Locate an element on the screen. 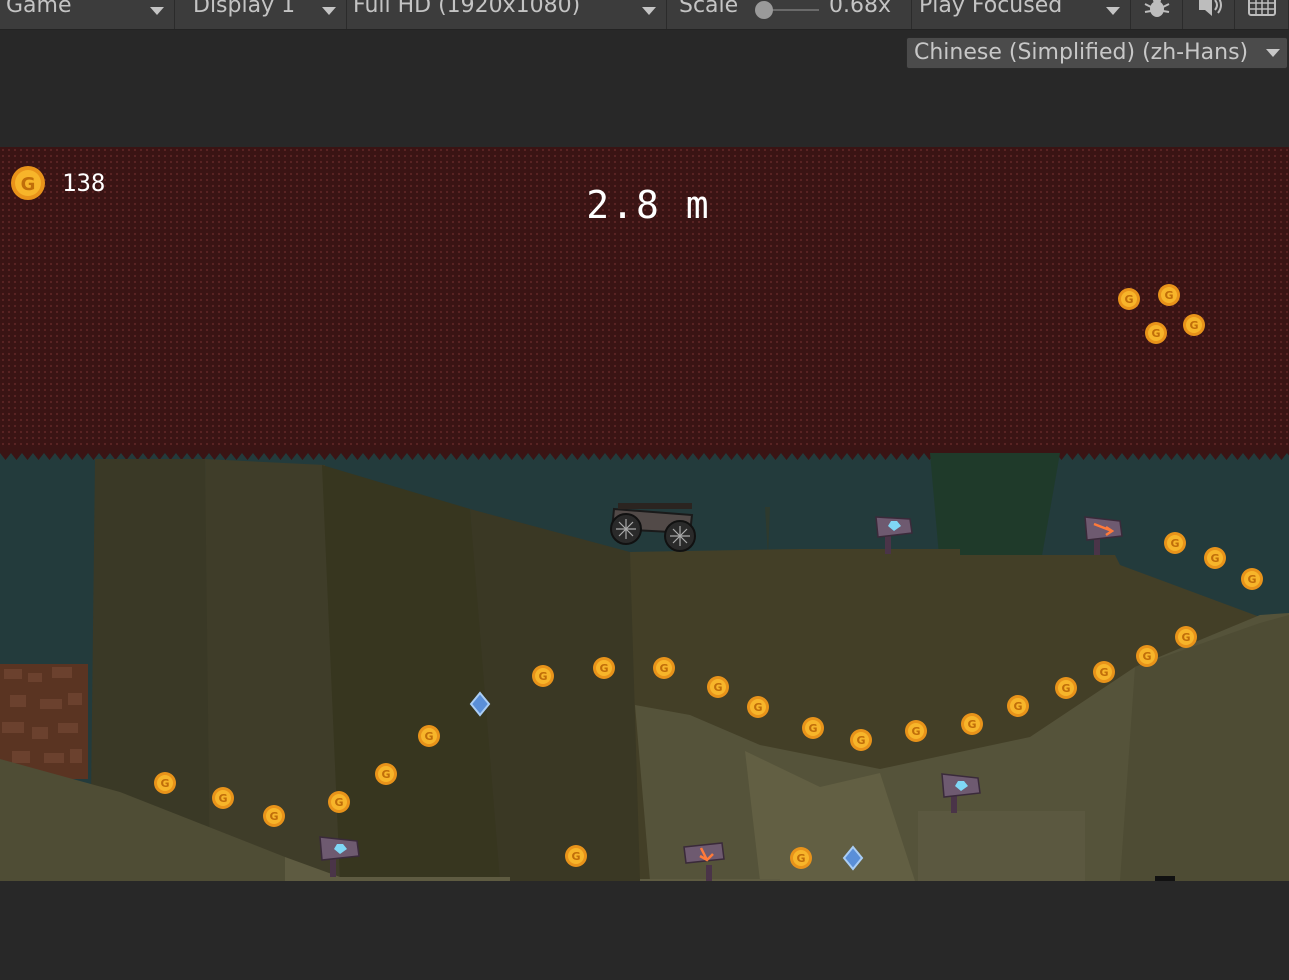  mute-audio-button is located at coordinates (1209, 14).